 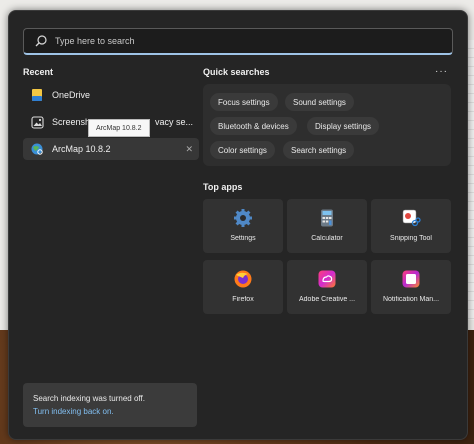 What do you see at coordinates (37, 149) in the screenshot?
I see `arcmap-icon` at bounding box center [37, 149].